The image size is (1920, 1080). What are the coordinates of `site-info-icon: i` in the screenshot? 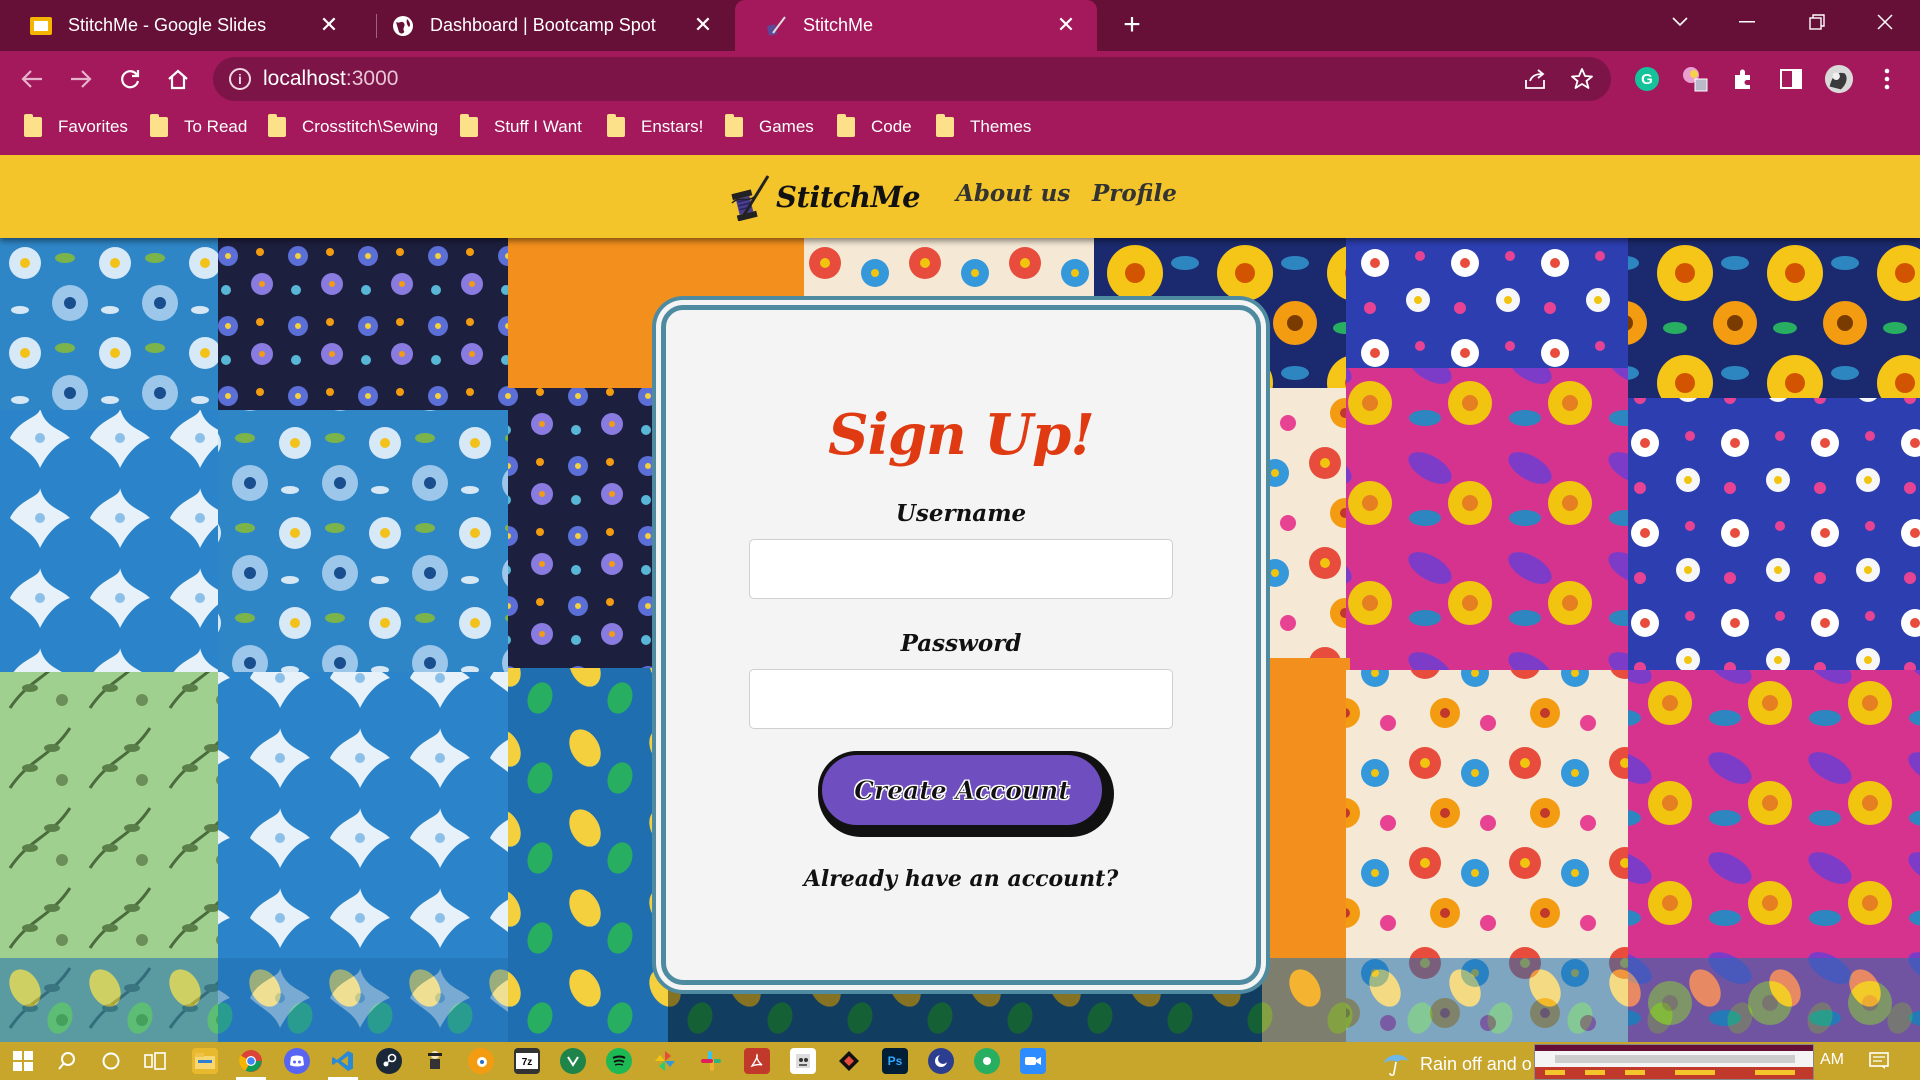 It's located at (240, 79).